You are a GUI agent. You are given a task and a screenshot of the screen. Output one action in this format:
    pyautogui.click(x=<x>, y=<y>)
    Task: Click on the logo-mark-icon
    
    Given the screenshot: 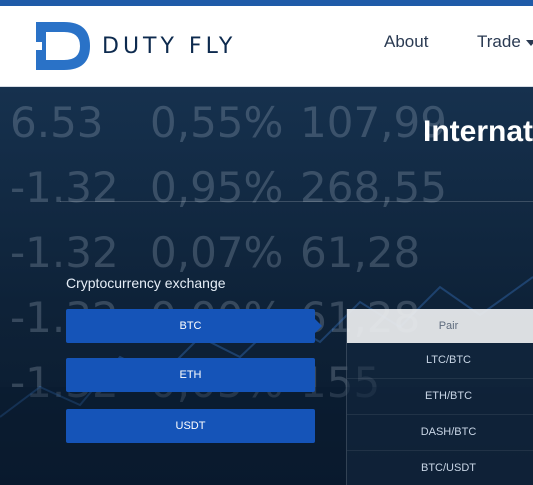 What is the action you would take?
    pyautogui.click(x=62, y=46)
    